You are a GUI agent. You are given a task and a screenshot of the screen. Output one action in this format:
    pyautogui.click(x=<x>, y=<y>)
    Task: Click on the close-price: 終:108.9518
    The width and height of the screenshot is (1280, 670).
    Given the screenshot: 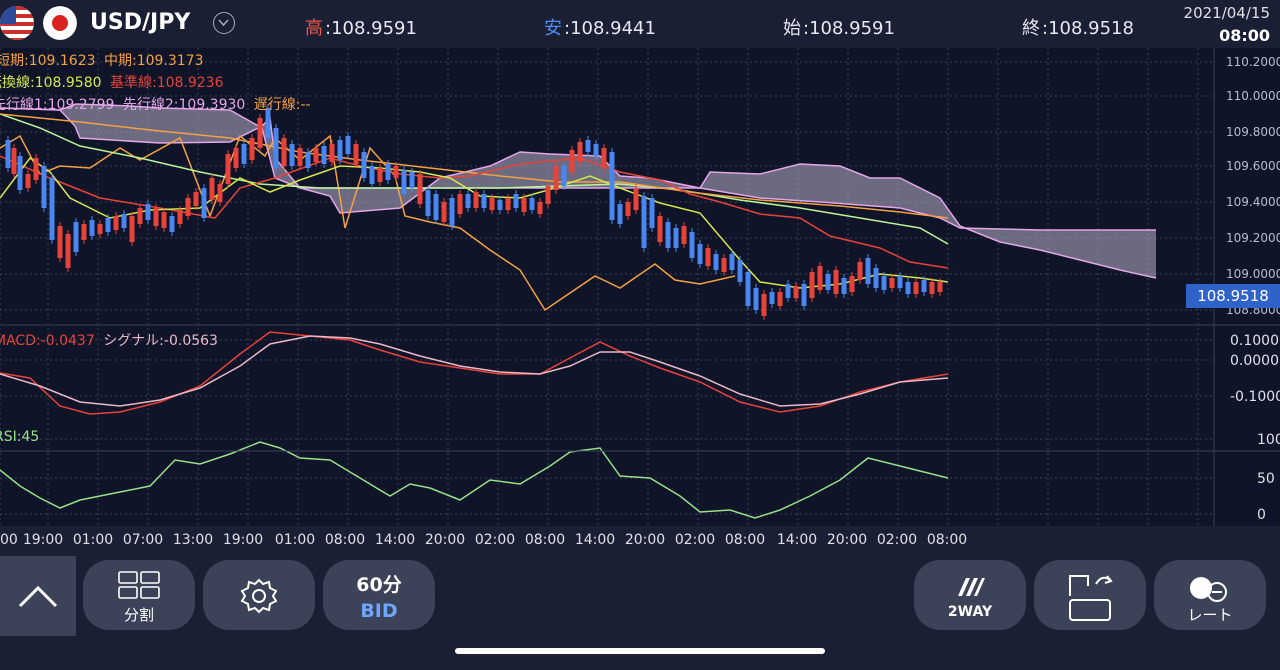 What is the action you would take?
    pyautogui.click(x=1078, y=27)
    